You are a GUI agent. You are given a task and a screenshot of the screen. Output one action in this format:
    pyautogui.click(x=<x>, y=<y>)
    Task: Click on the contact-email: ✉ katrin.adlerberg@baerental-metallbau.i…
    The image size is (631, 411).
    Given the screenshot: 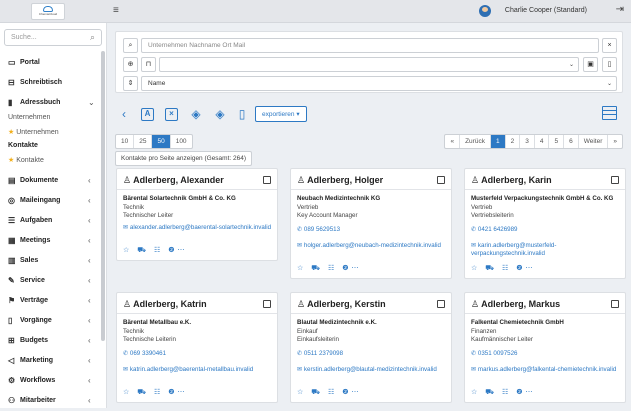 What is the action you would take?
    pyautogui.click(x=198, y=370)
    